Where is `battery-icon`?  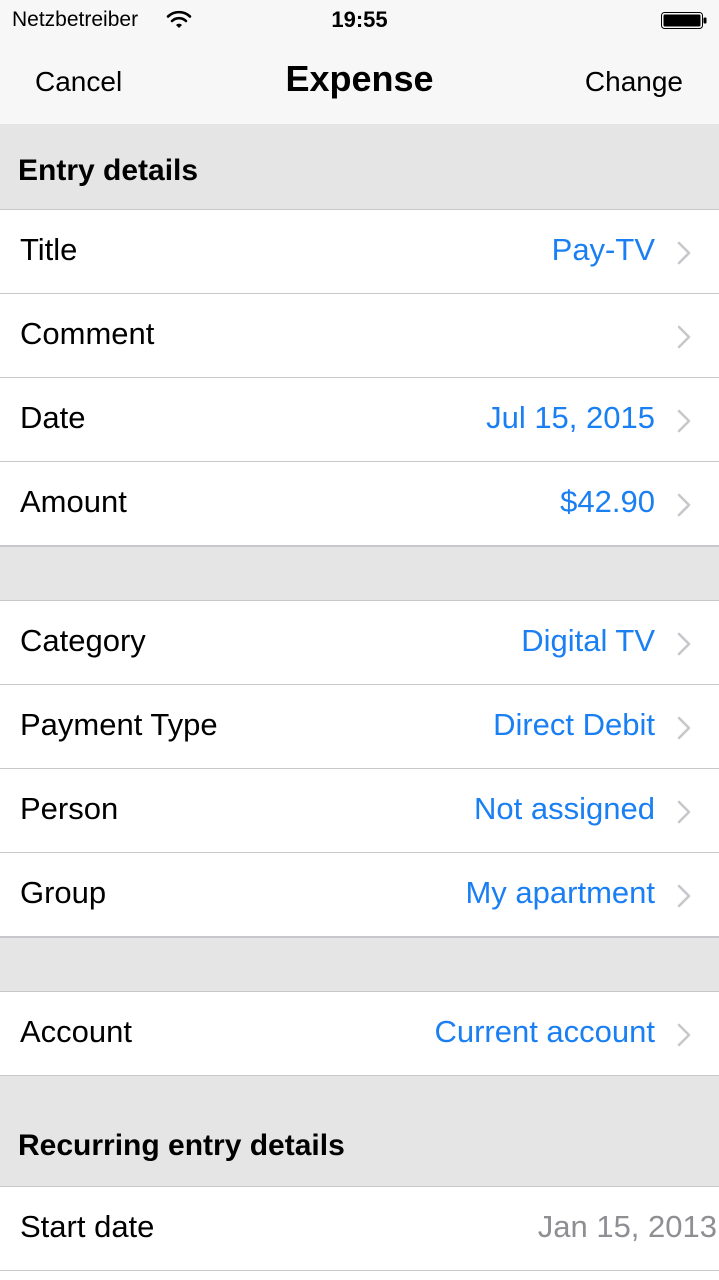
battery-icon is located at coordinates (684, 20).